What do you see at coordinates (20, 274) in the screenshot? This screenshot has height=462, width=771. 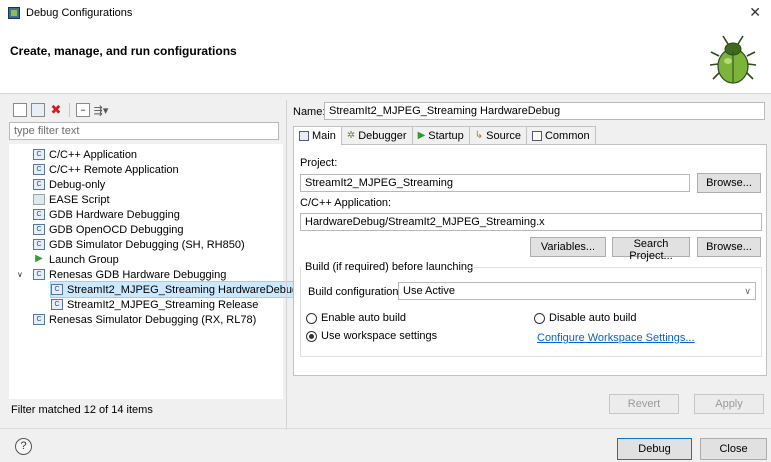 I see `expand-chevron-icon: ∨` at bounding box center [20, 274].